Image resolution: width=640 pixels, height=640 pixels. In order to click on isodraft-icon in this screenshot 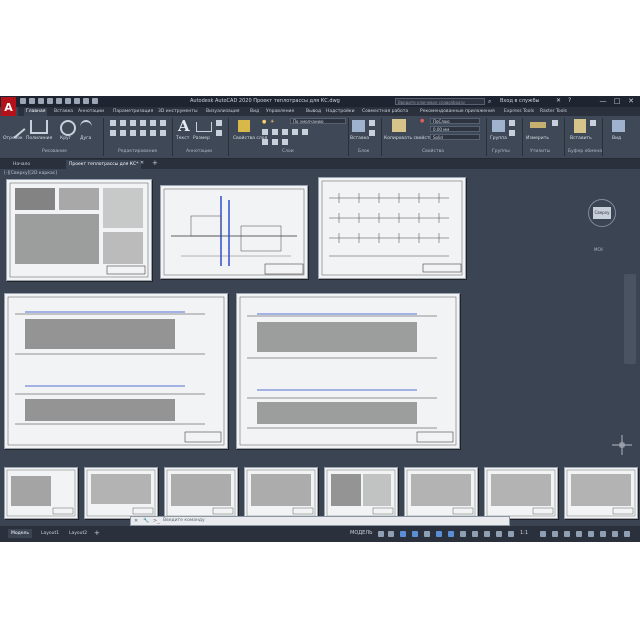, I will do `click(427, 534)`.